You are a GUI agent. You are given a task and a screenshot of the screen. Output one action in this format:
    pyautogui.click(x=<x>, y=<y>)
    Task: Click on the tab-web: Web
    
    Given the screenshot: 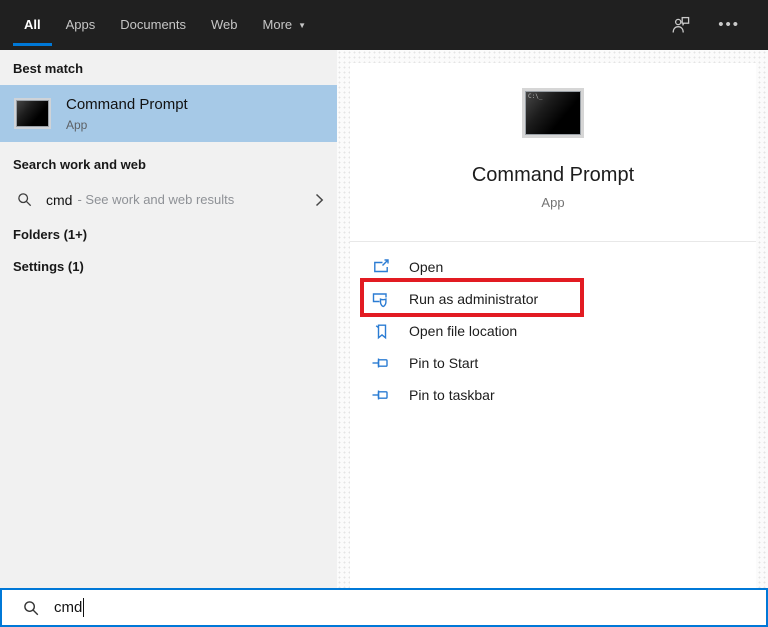 What is the action you would take?
    pyautogui.click(x=224, y=25)
    